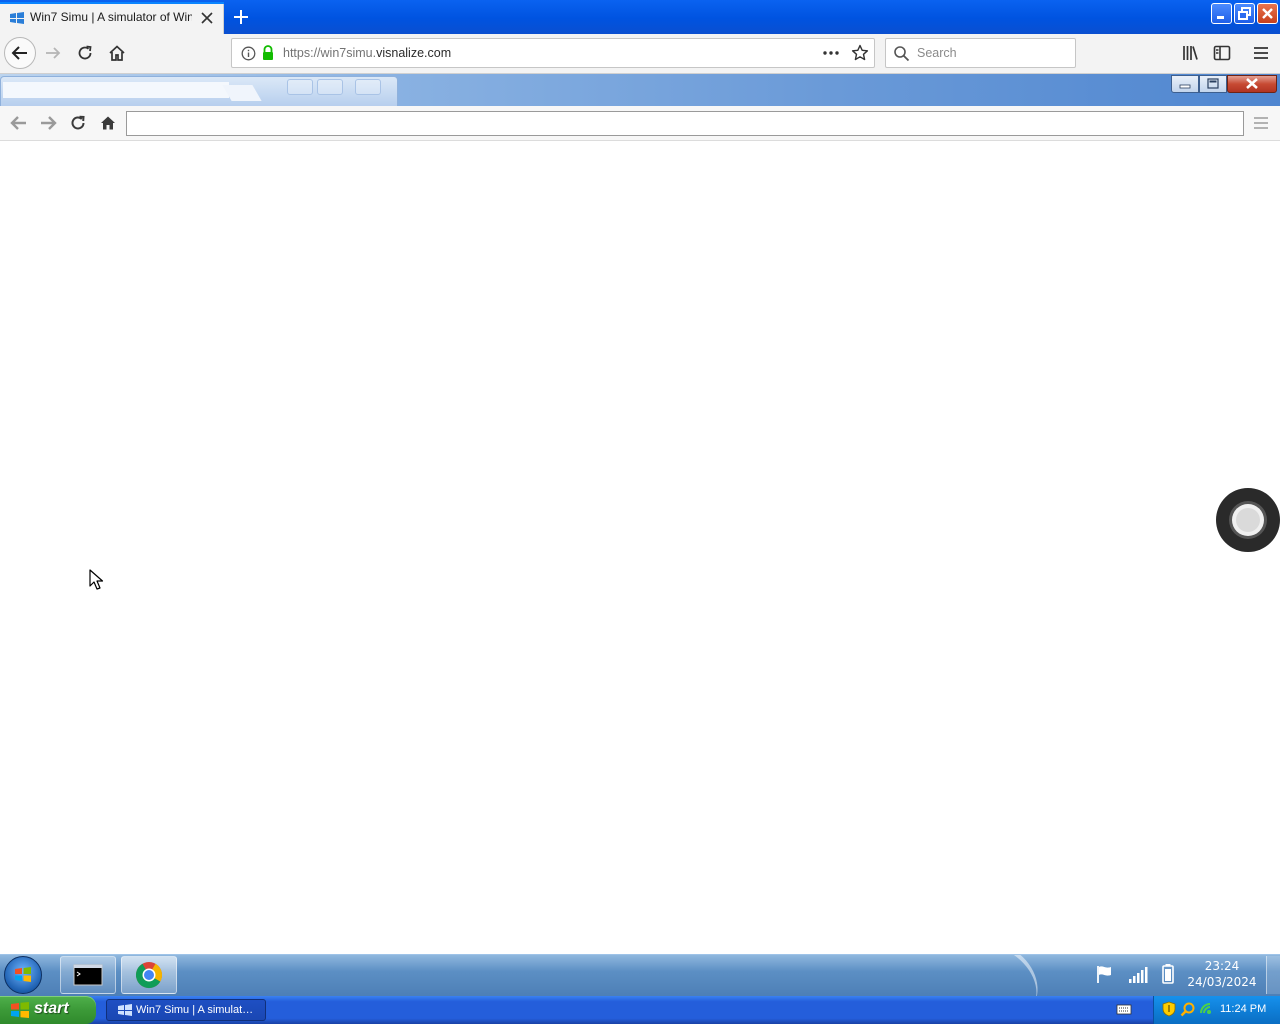 The image size is (1280, 1024). Describe the element at coordinates (108, 123) in the screenshot. I see `simulated-home-icon` at that location.